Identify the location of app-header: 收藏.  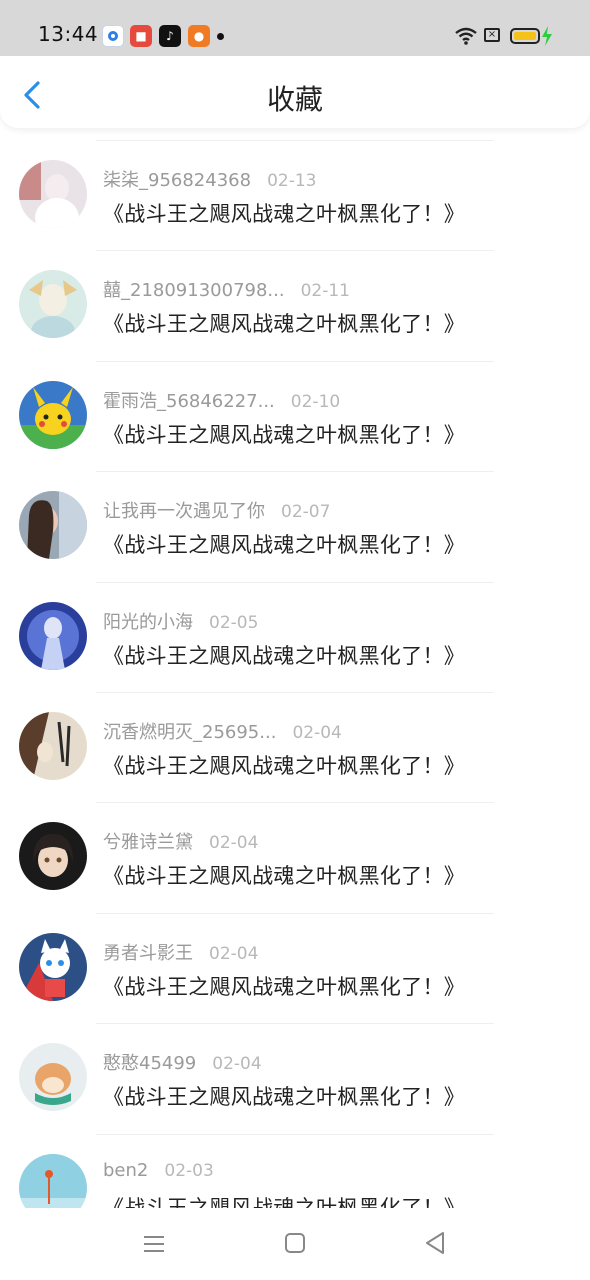
(295, 92).